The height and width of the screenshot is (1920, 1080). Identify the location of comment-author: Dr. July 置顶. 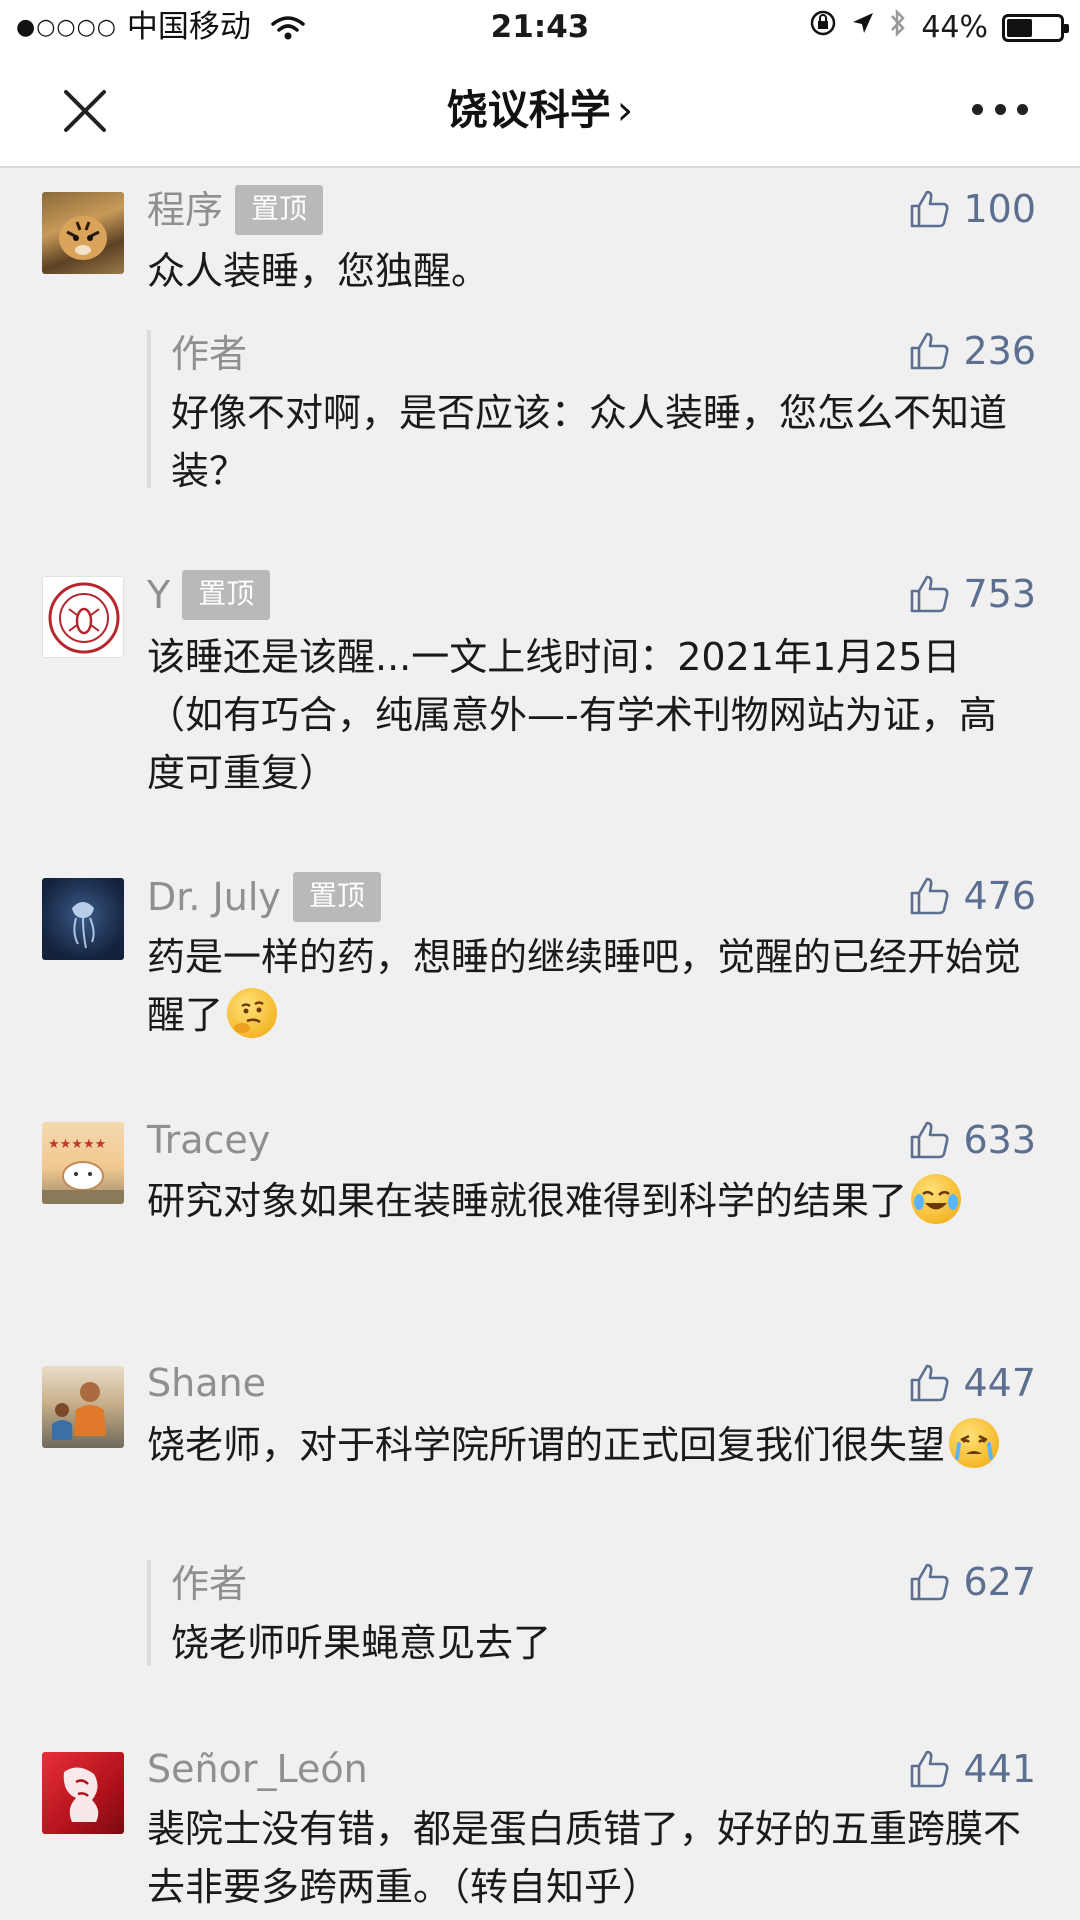
(264, 897).